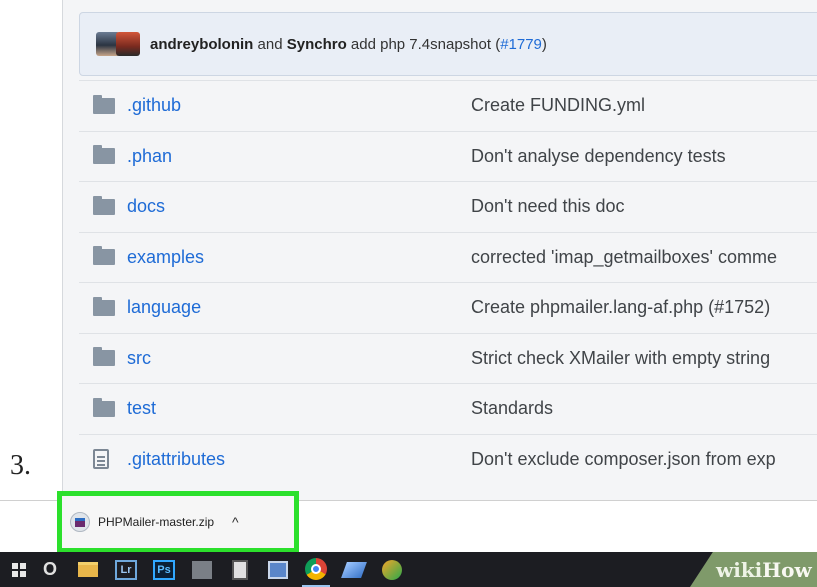 This screenshot has width=817, height=587. What do you see at coordinates (20, 465) in the screenshot?
I see `step-number: 3.` at bounding box center [20, 465].